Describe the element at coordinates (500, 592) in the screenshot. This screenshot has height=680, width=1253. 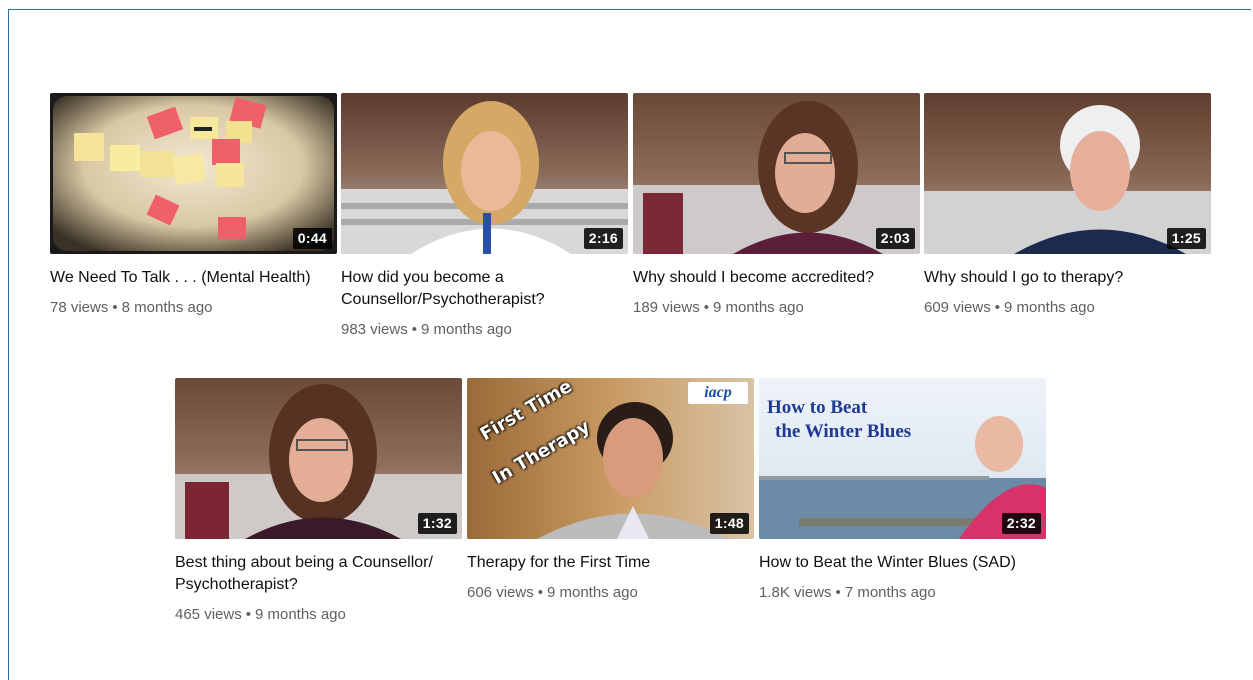
I see `view-count: 606 views` at that location.